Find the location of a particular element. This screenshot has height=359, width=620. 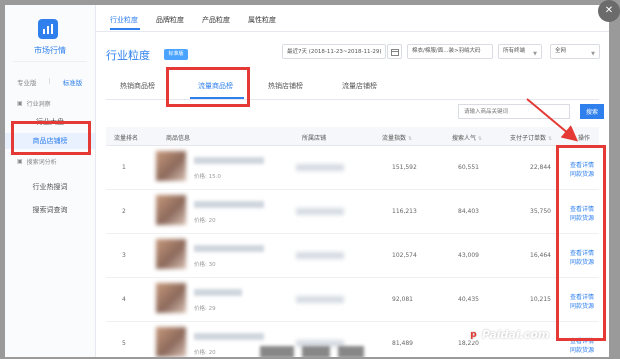

app-title: 市场行情 is located at coordinates (50, 50).